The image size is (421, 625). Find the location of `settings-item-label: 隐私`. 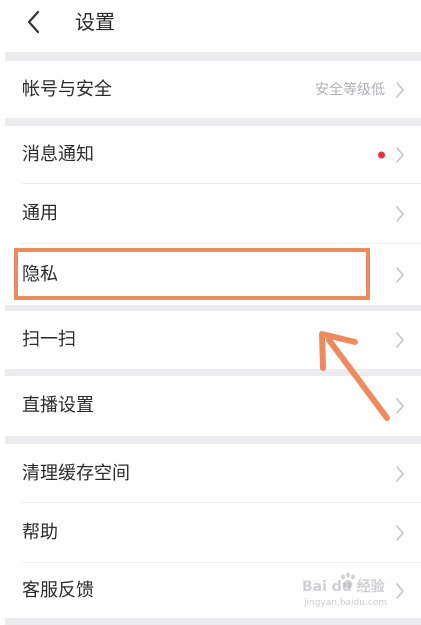

settings-item-label: 隐私 is located at coordinates (40, 274).